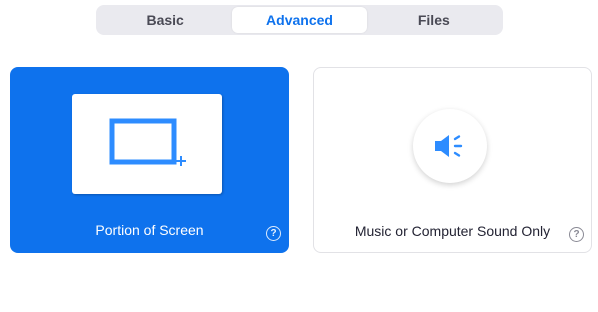 The height and width of the screenshot is (312, 598). I want to click on portion-of-screen-thumbnail, so click(147, 144).